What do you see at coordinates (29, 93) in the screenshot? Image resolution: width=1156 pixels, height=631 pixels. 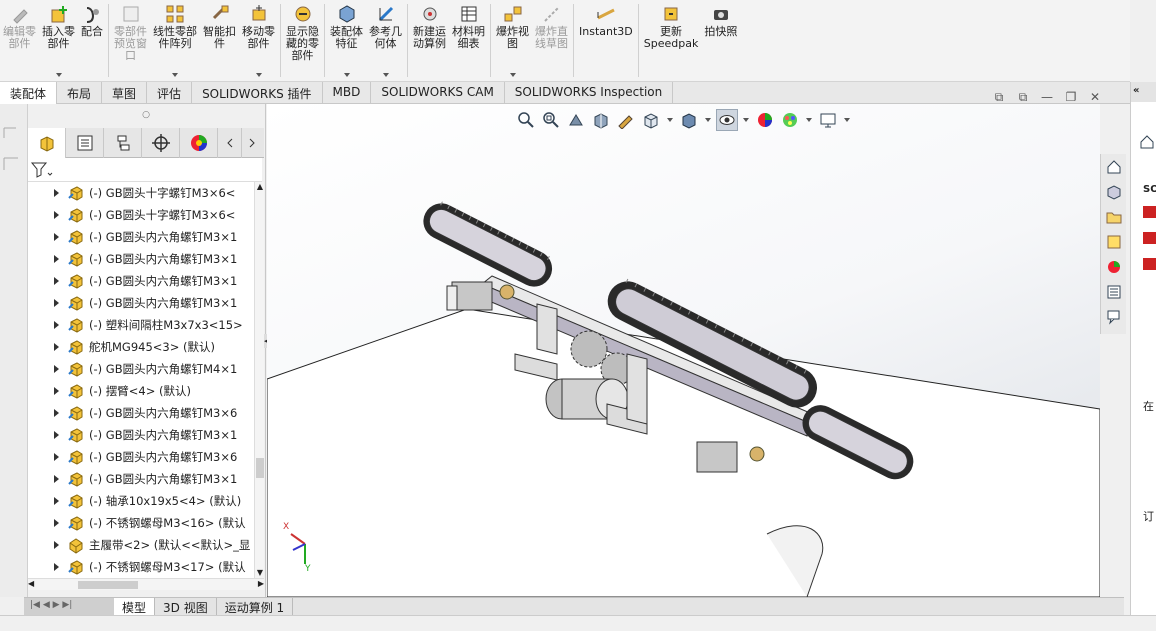 I see `tab-0: 装配体` at bounding box center [29, 93].